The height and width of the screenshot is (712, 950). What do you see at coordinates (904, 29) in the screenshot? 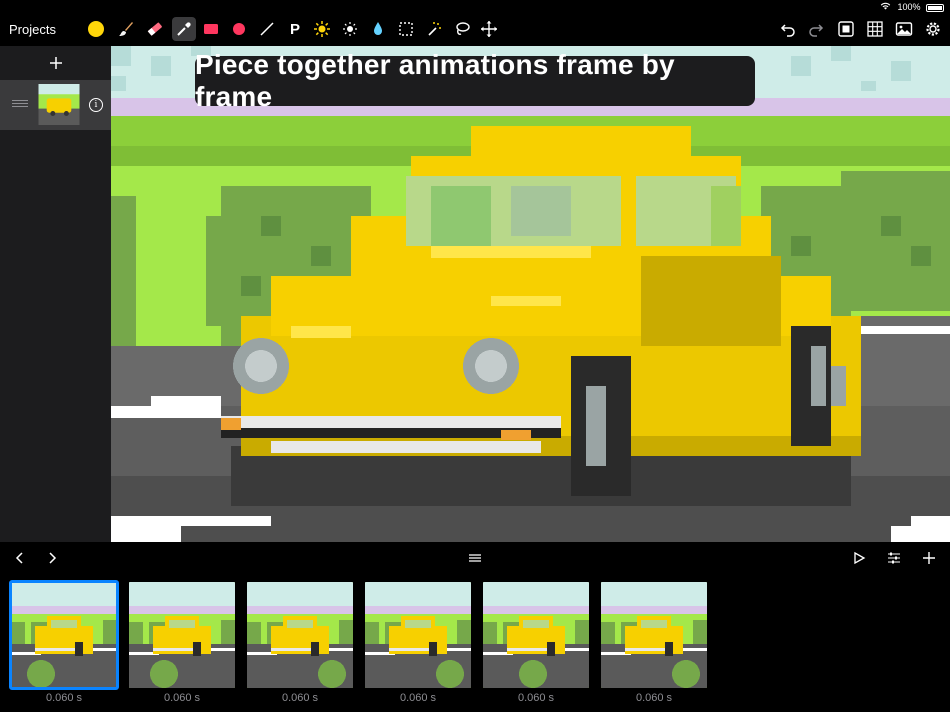
I see `image-icon` at bounding box center [904, 29].